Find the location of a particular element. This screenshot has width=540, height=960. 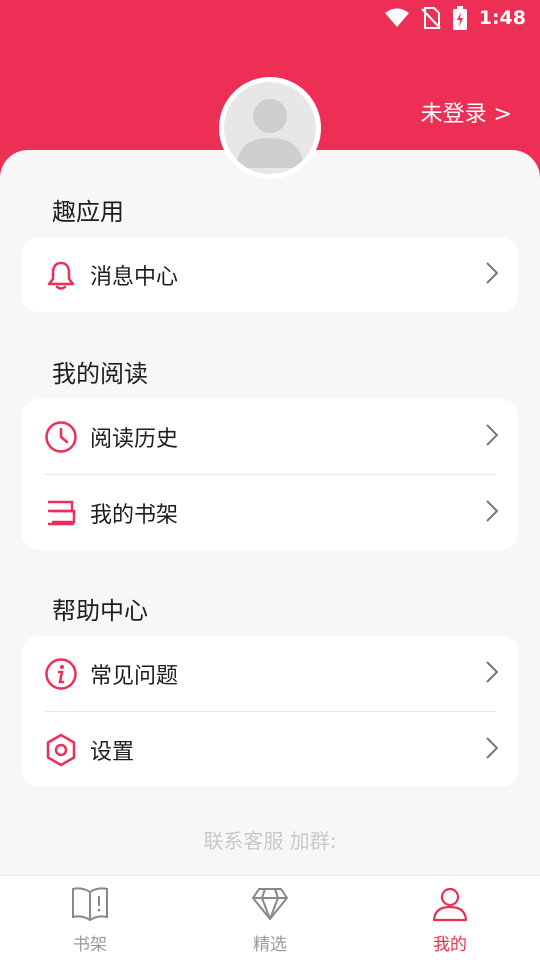

section-title-my-reading: 我的阅读 is located at coordinates (100, 374).